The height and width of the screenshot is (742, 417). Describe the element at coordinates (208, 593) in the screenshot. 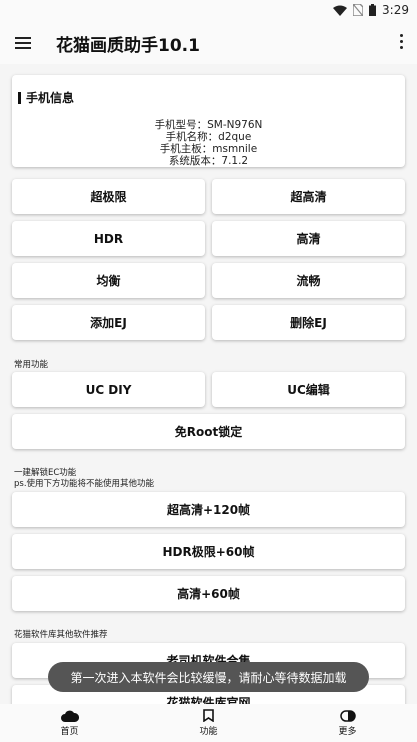

I see `hd-60fps-button: 高清+60帧` at that location.